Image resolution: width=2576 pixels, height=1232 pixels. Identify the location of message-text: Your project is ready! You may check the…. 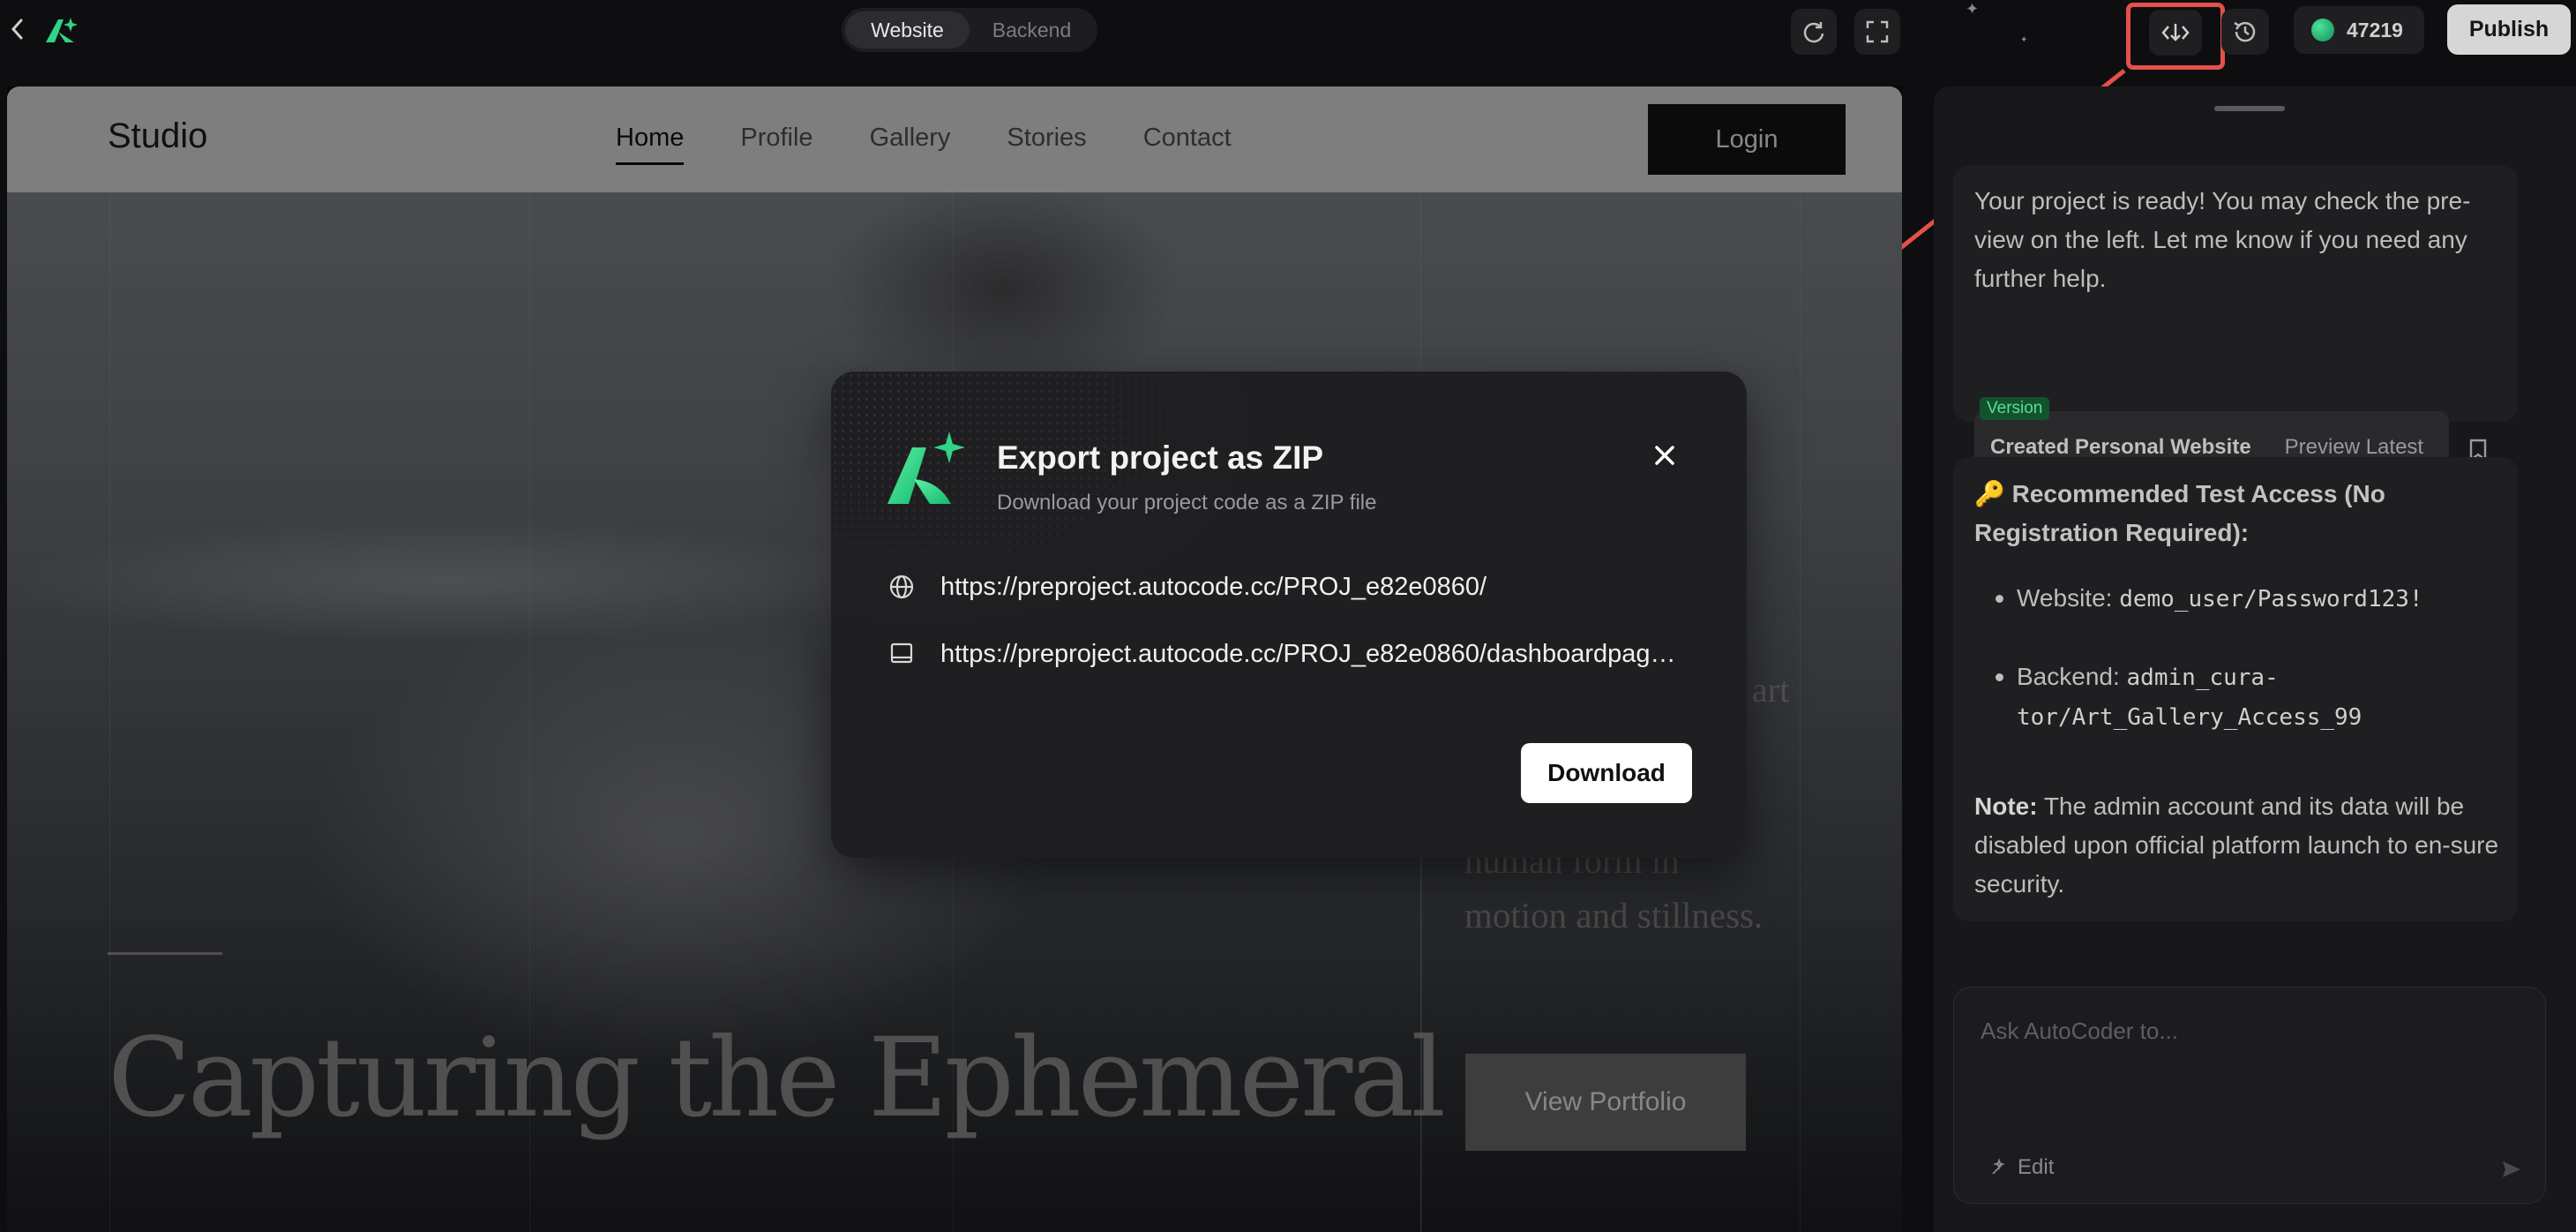
(2223, 240).